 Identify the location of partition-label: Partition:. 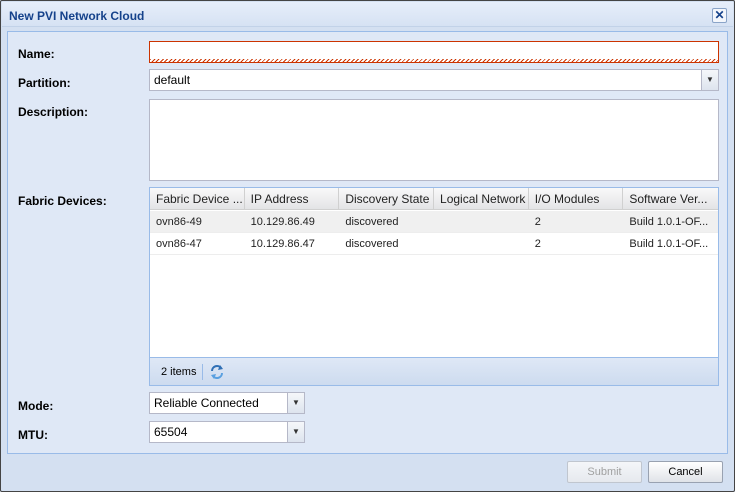
(44, 83).